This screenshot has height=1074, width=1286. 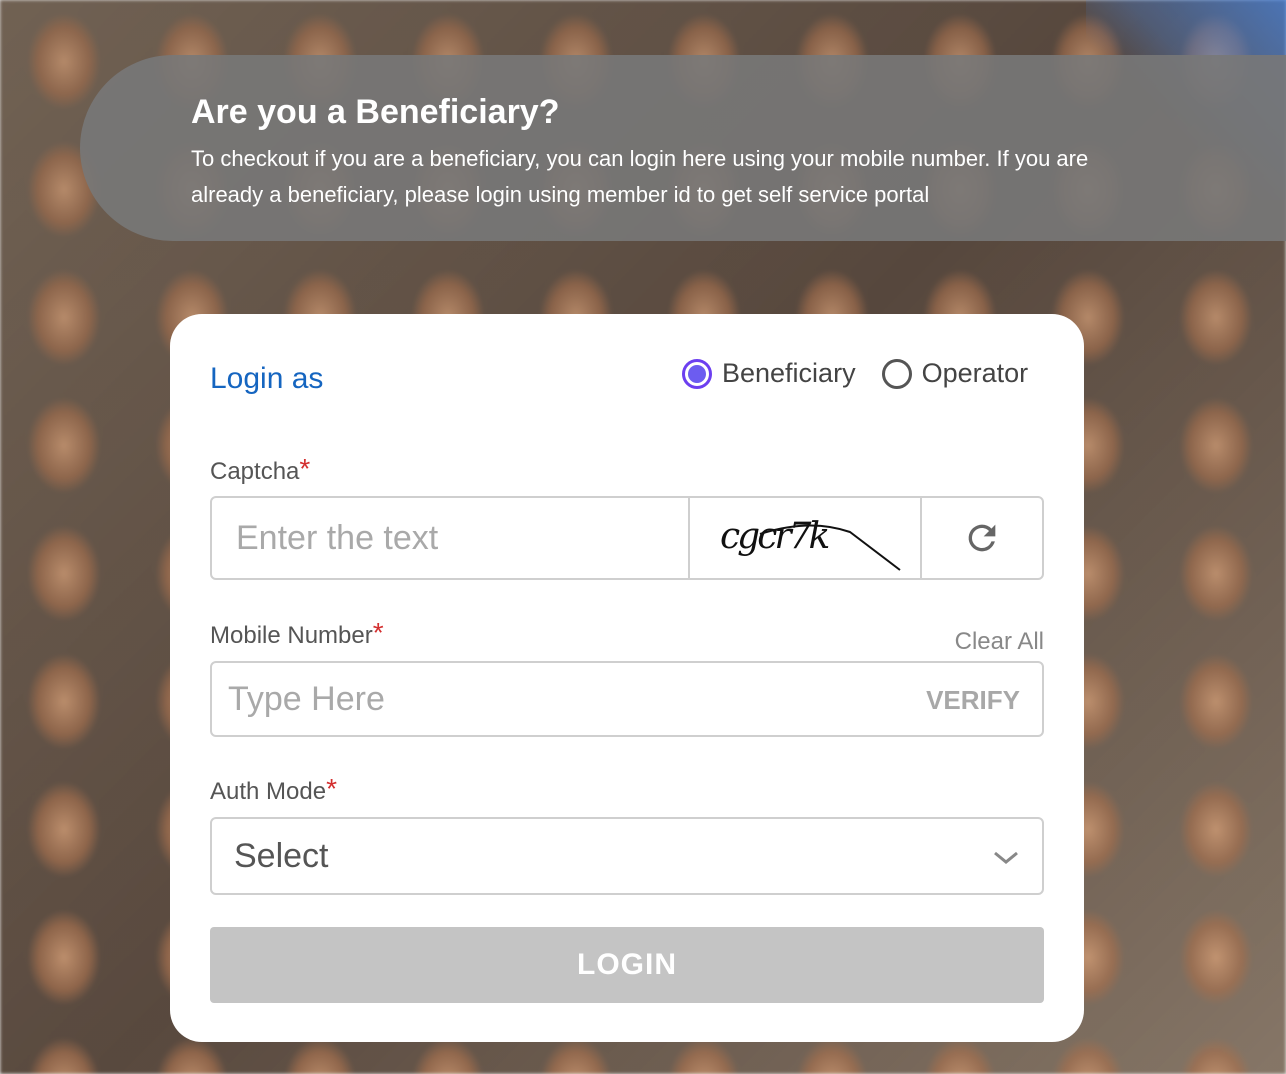 I want to click on mobile-number-label: Mobile Number*, so click(x=297, y=633).